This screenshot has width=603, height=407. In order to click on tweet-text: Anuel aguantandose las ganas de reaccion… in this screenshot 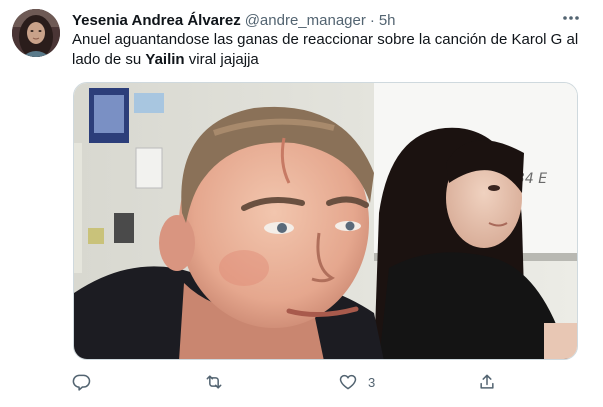, I will do `click(328, 50)`.